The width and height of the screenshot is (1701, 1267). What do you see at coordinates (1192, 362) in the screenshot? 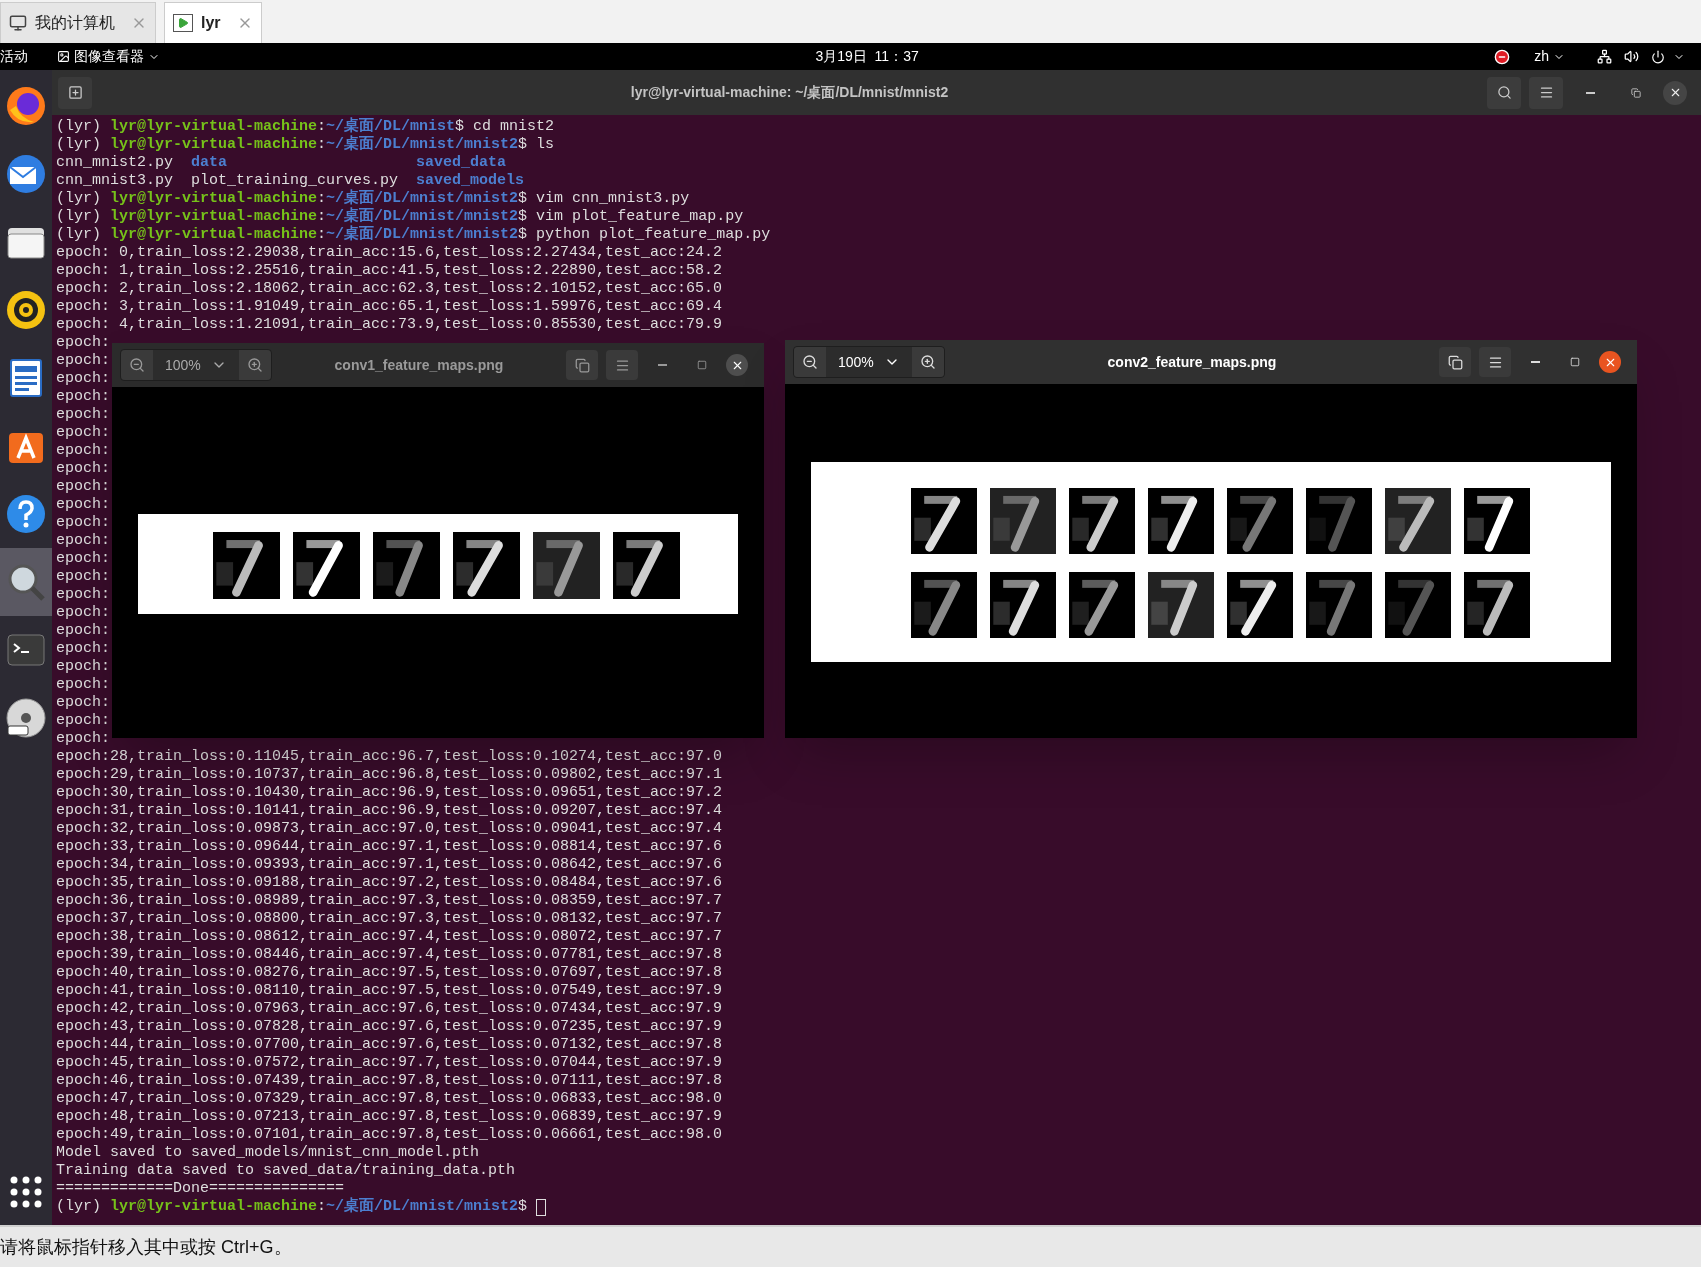
I see `window-title: conv2_feature_maps.png` at bounding box center [1192, 362].